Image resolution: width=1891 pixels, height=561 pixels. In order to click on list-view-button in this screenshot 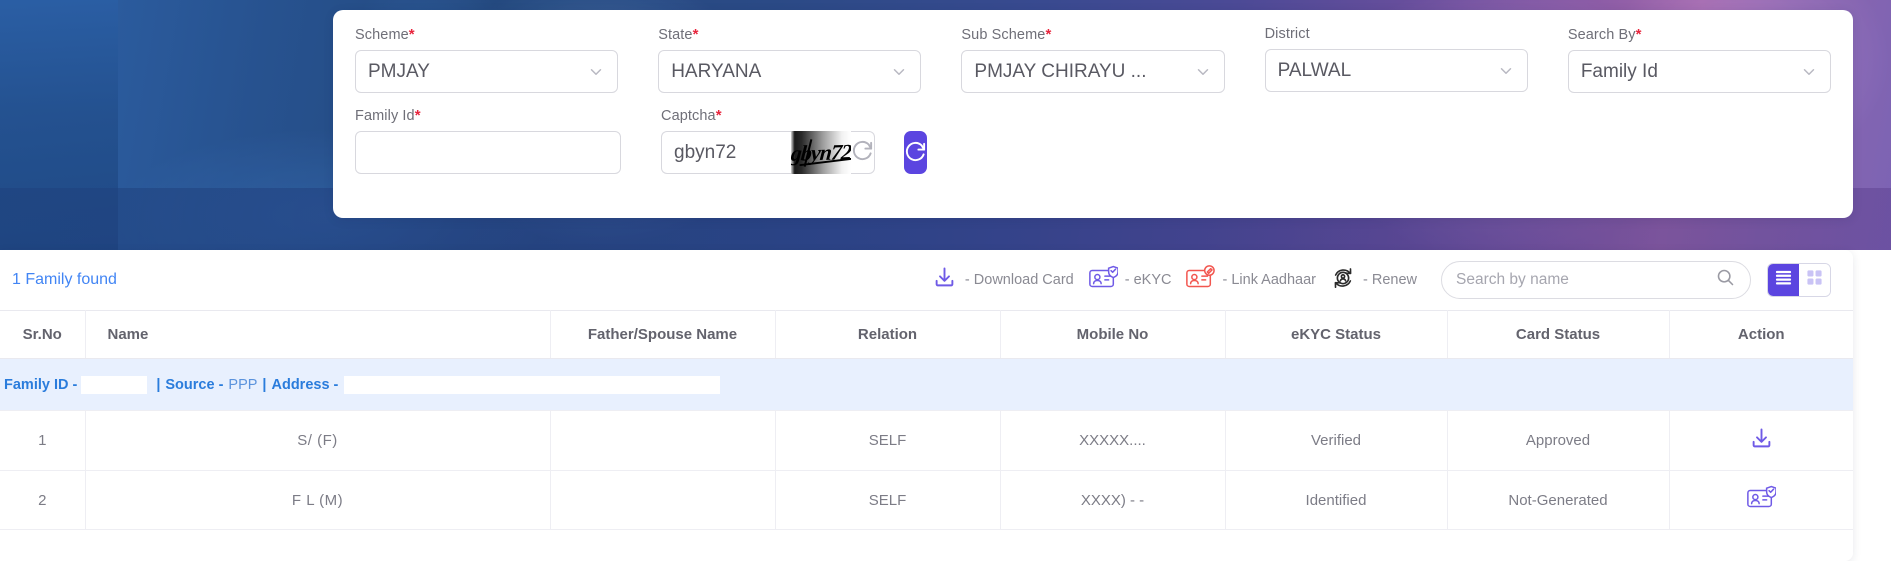, I will do `click(1783, 280)`.